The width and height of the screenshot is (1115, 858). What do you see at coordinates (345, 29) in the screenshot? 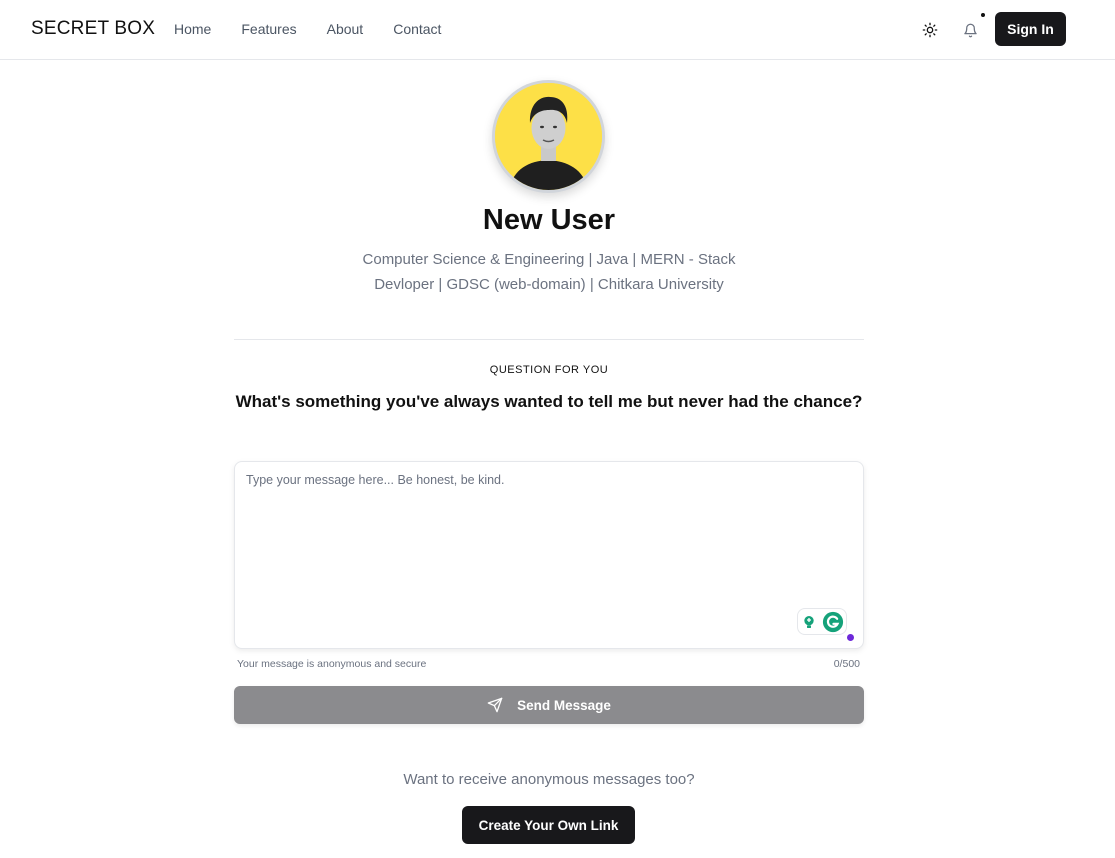
I see `nav-about-link: About` at bounding box center [345, 29].